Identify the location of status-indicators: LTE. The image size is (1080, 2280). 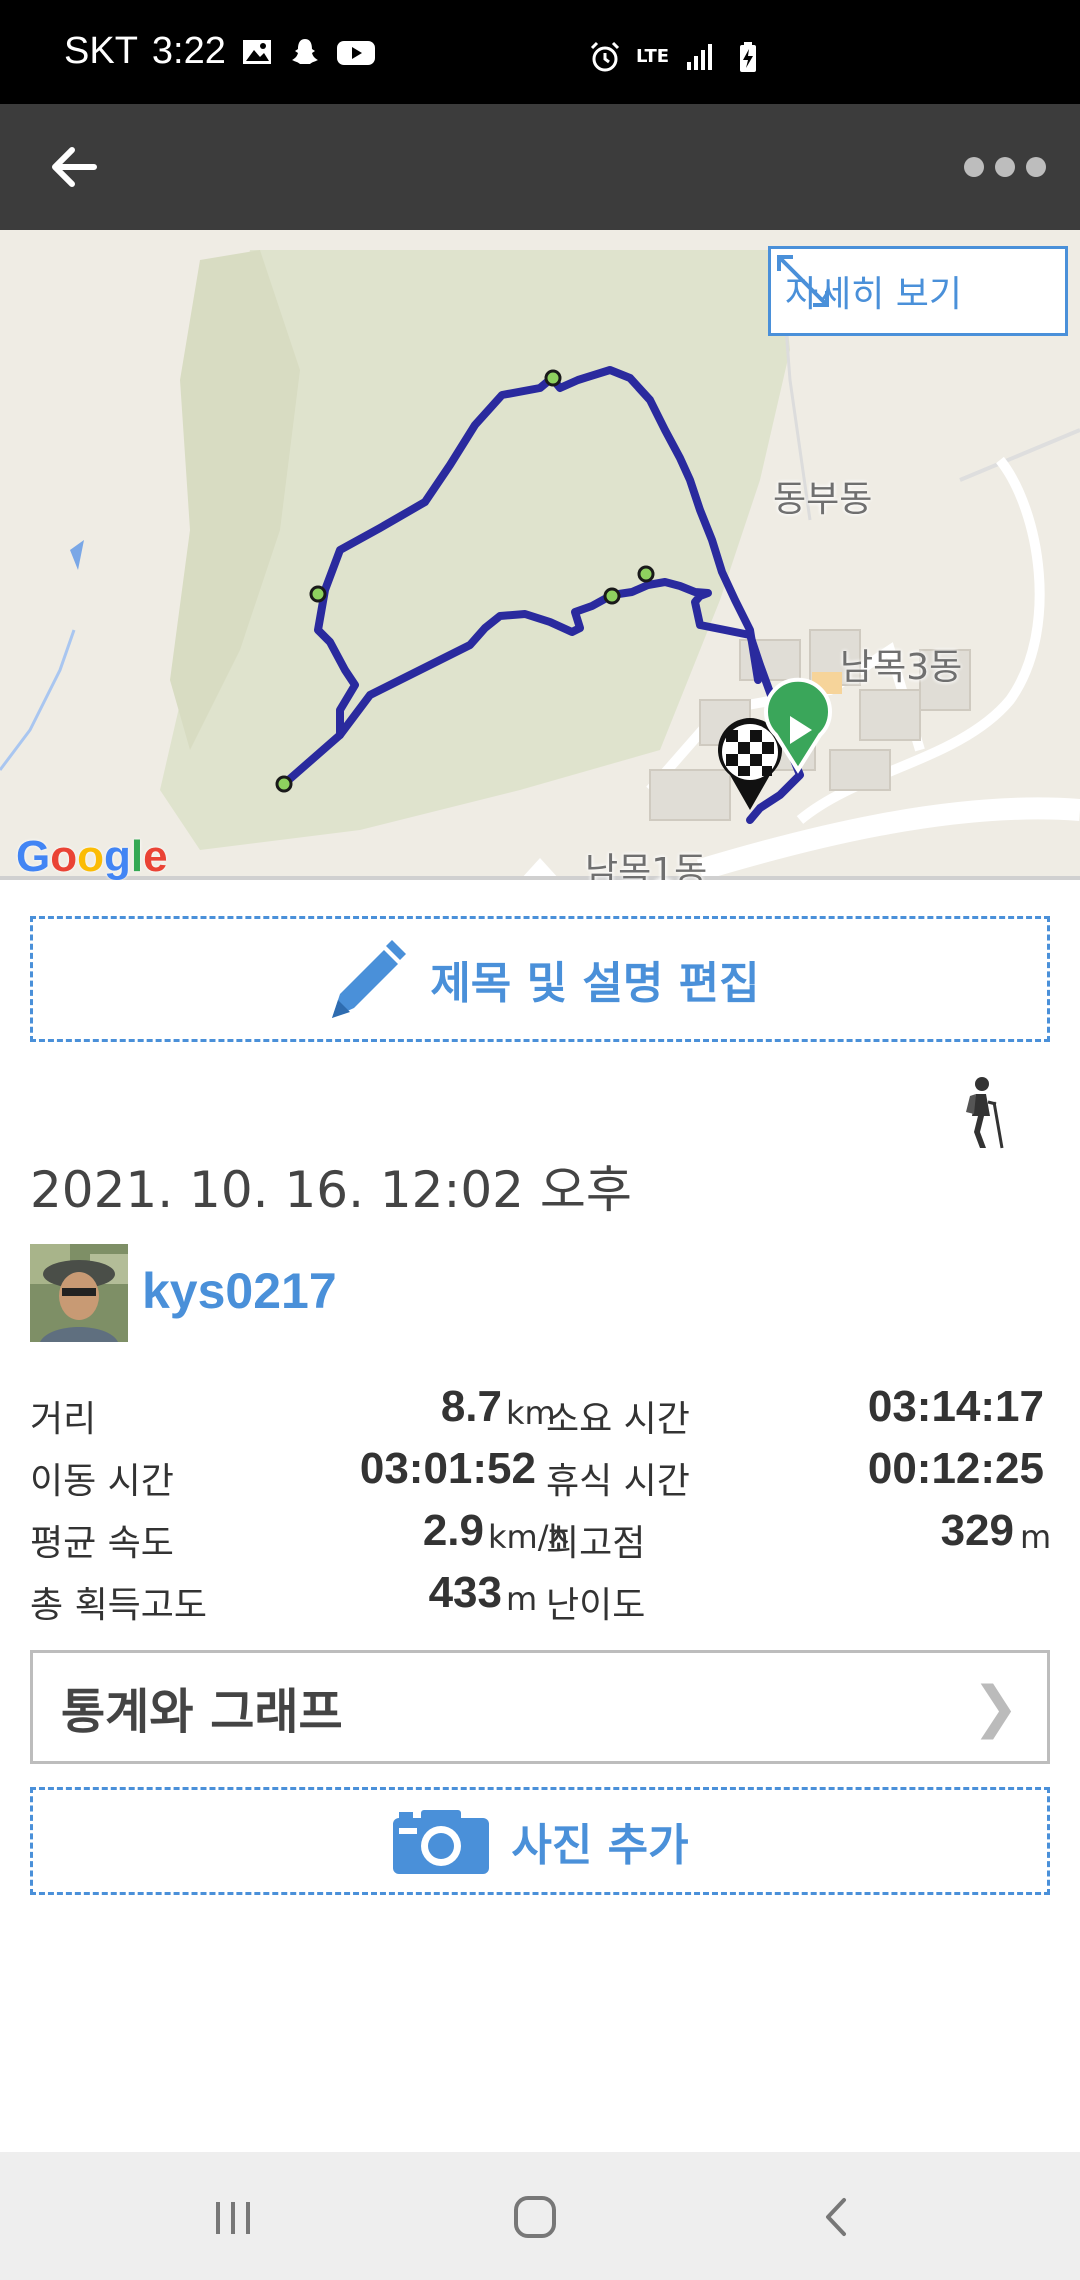
(676, 57).